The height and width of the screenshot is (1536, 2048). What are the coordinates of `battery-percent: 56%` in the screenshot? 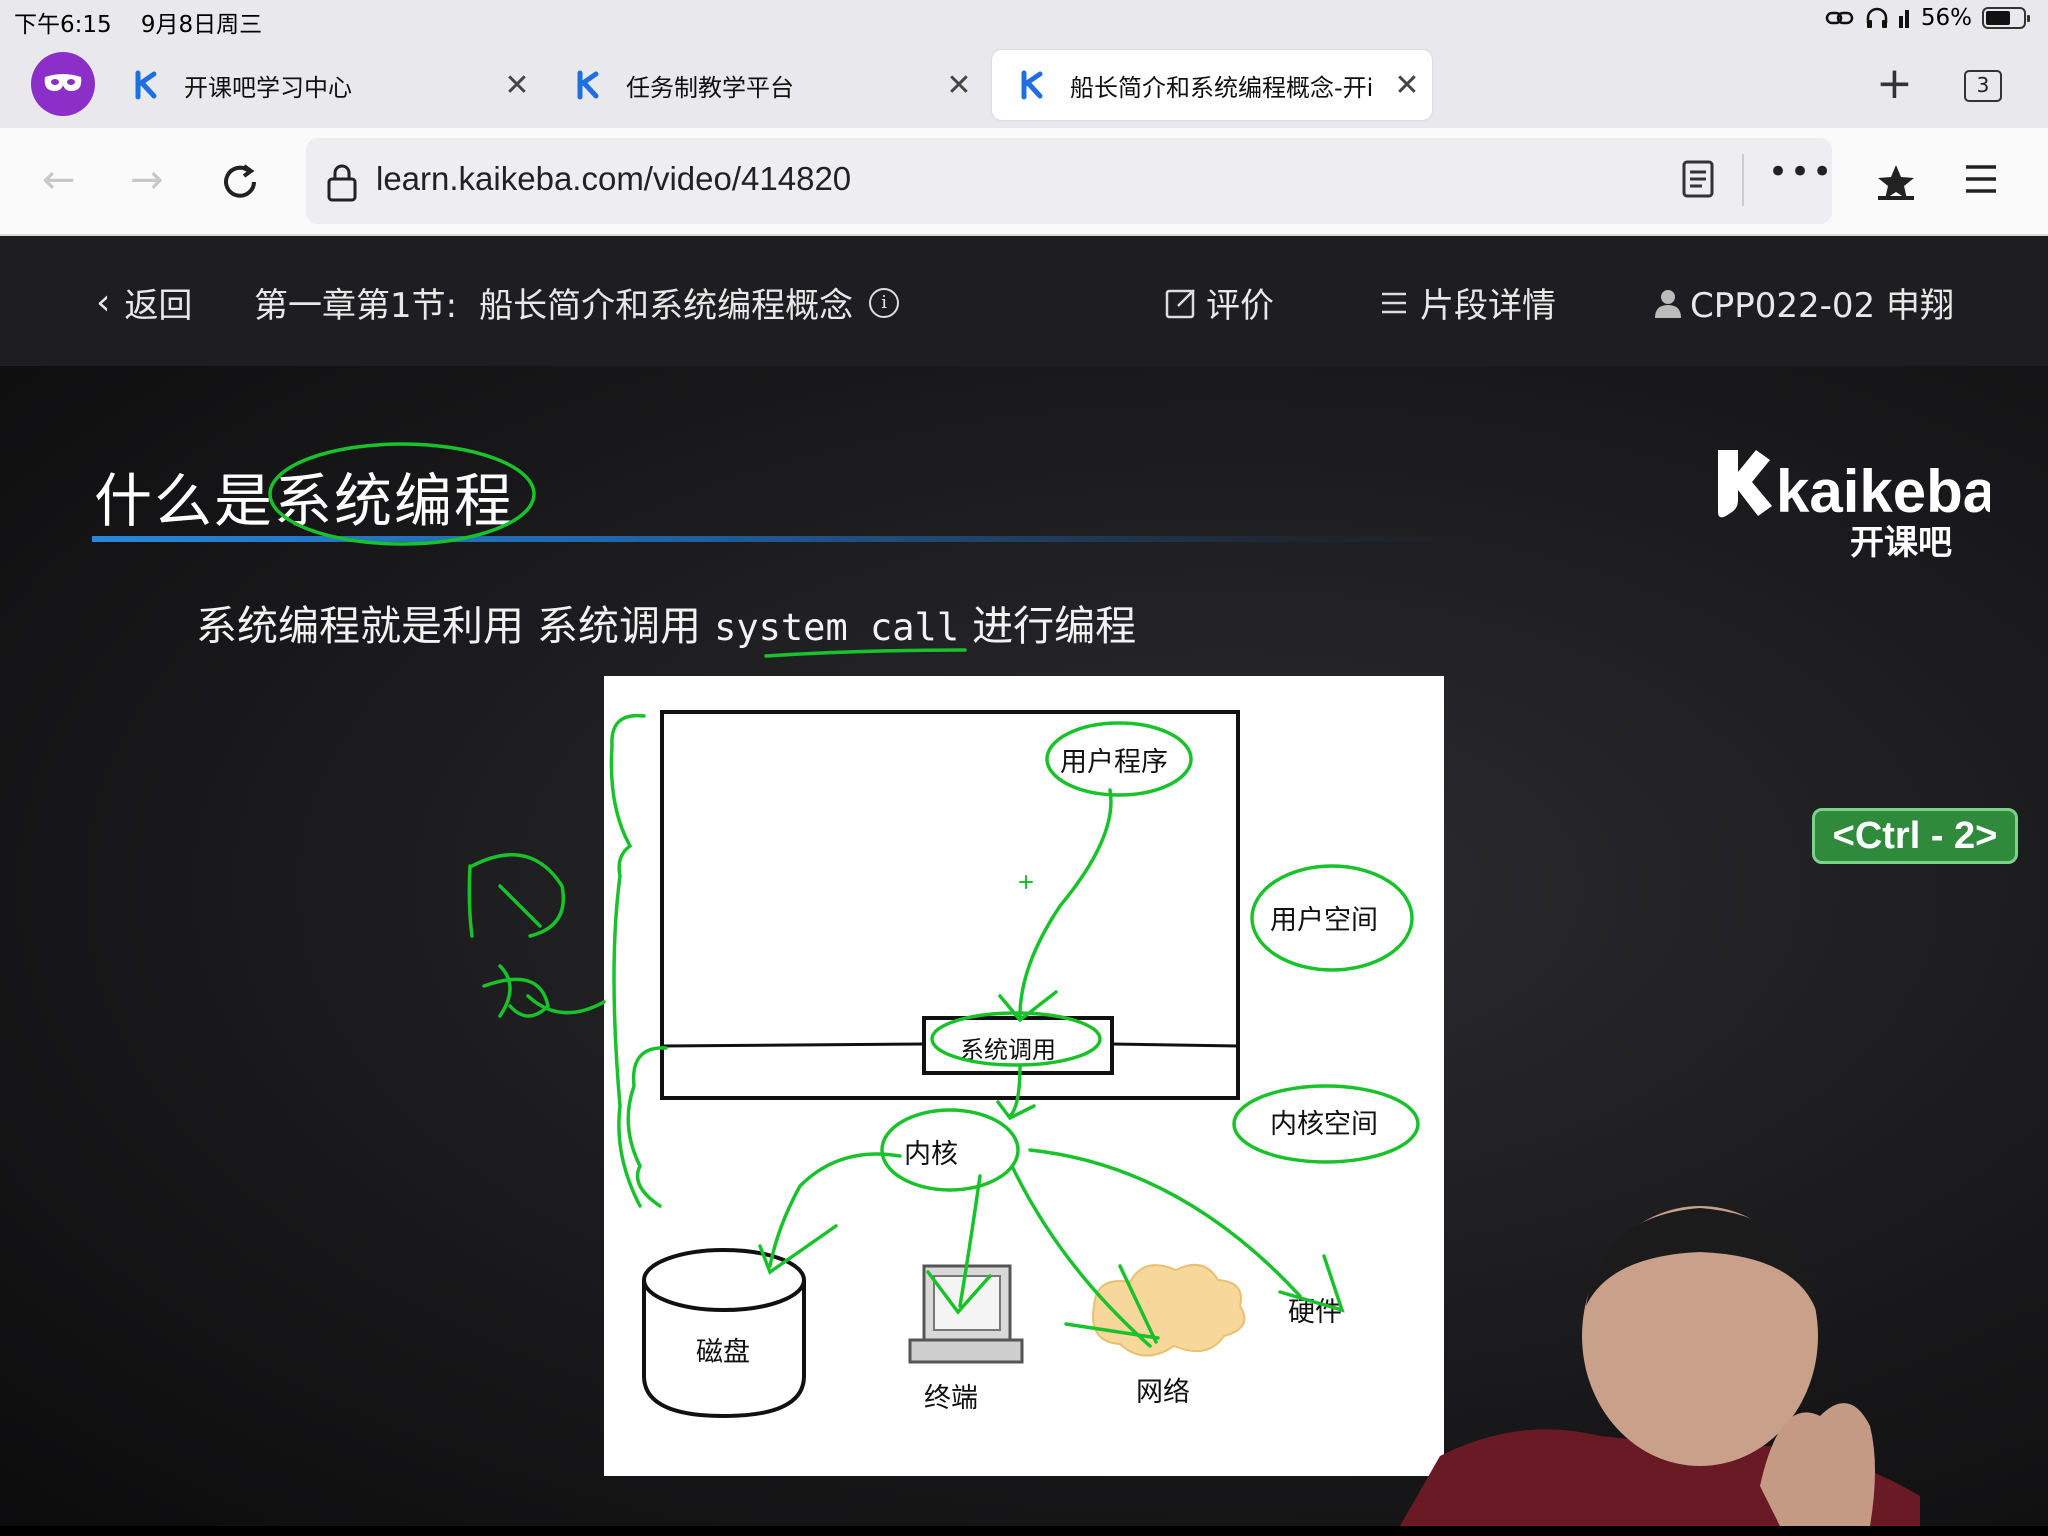 It's located at (1946, 18).